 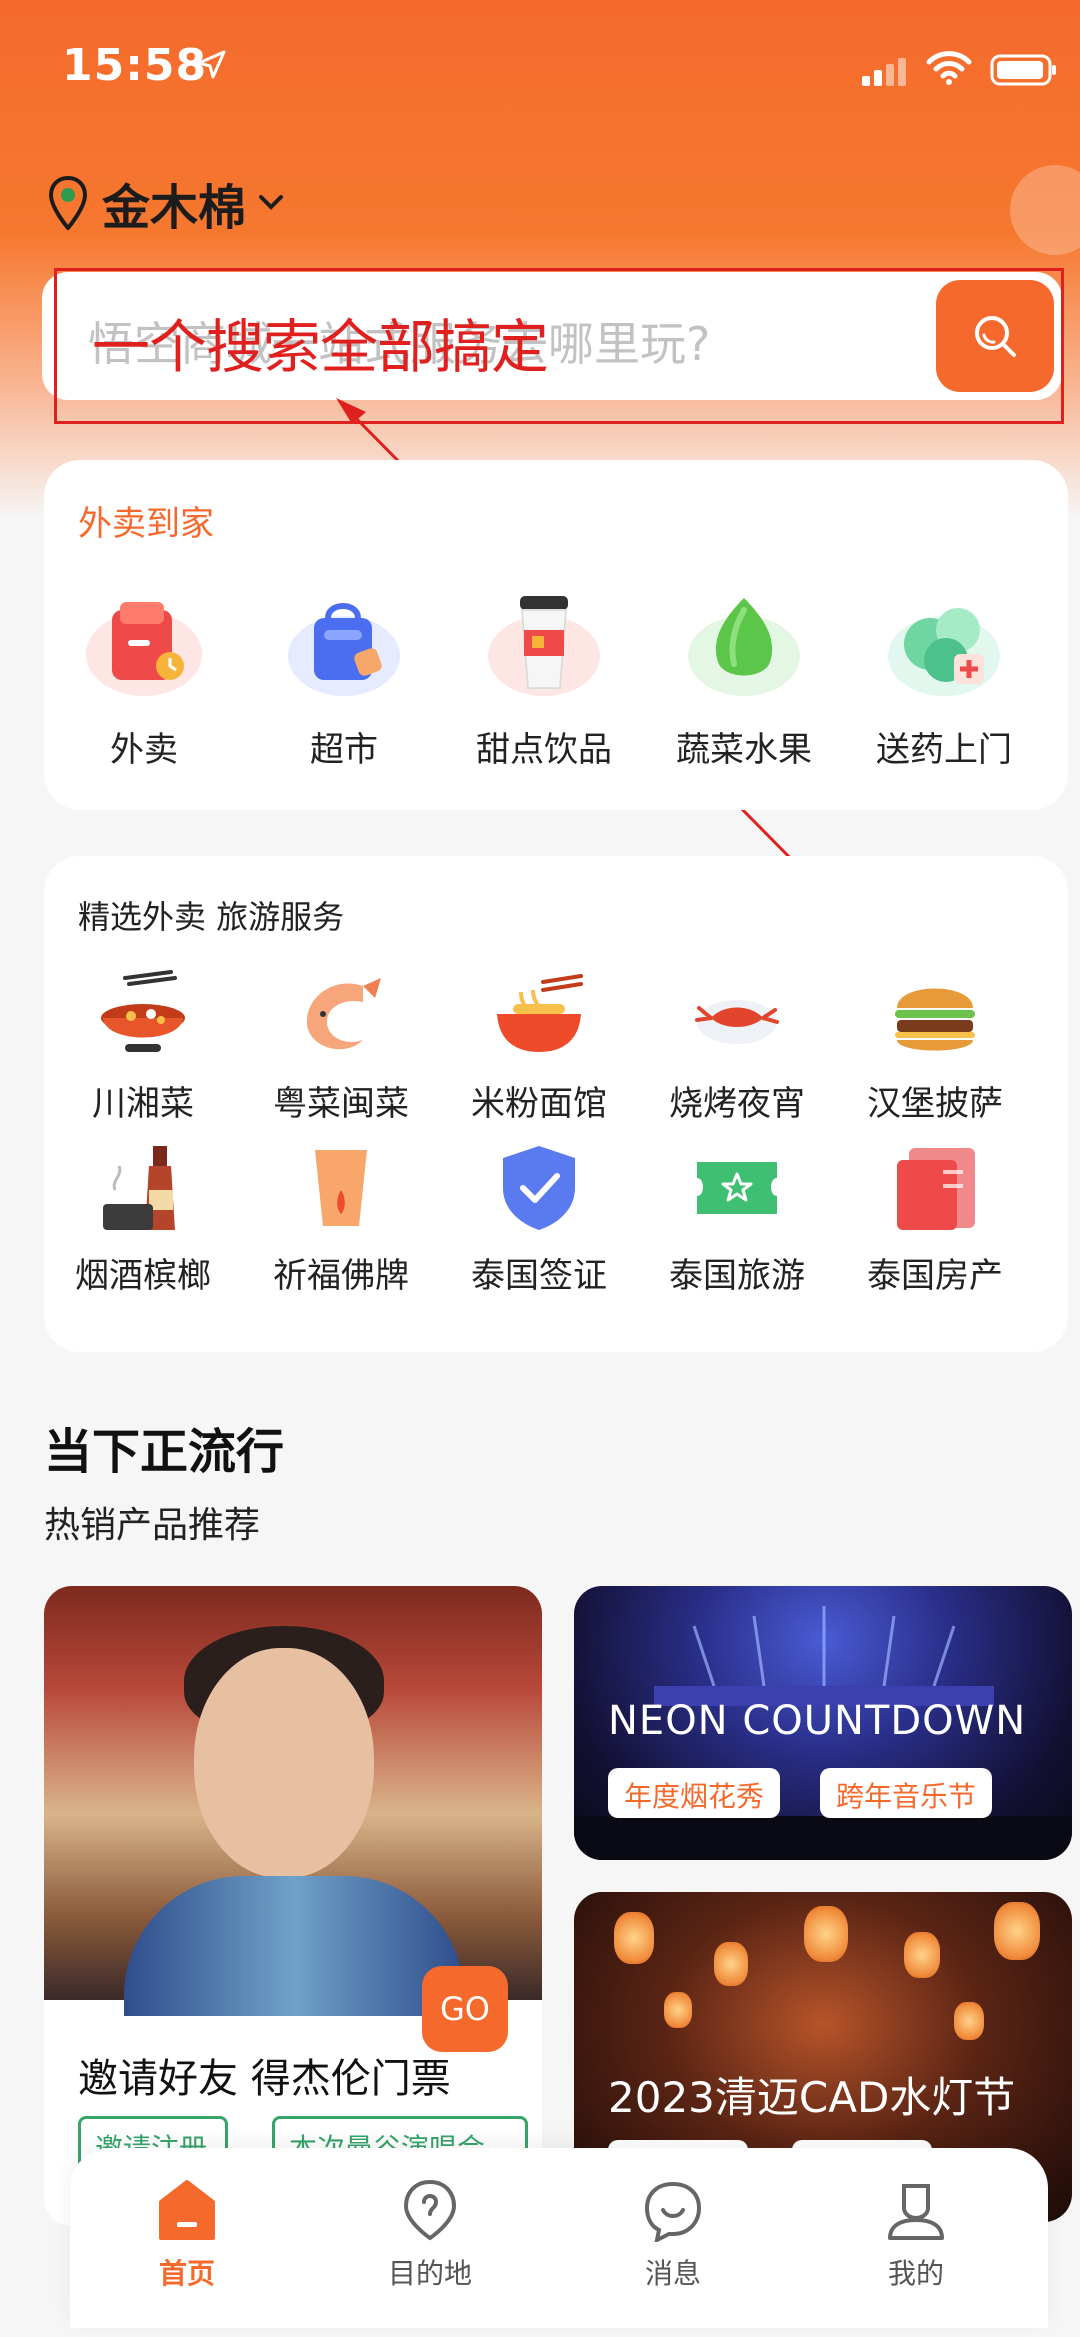 I want to click on category-medicine-delivery: 送药上门, so click(x=944, y=675).